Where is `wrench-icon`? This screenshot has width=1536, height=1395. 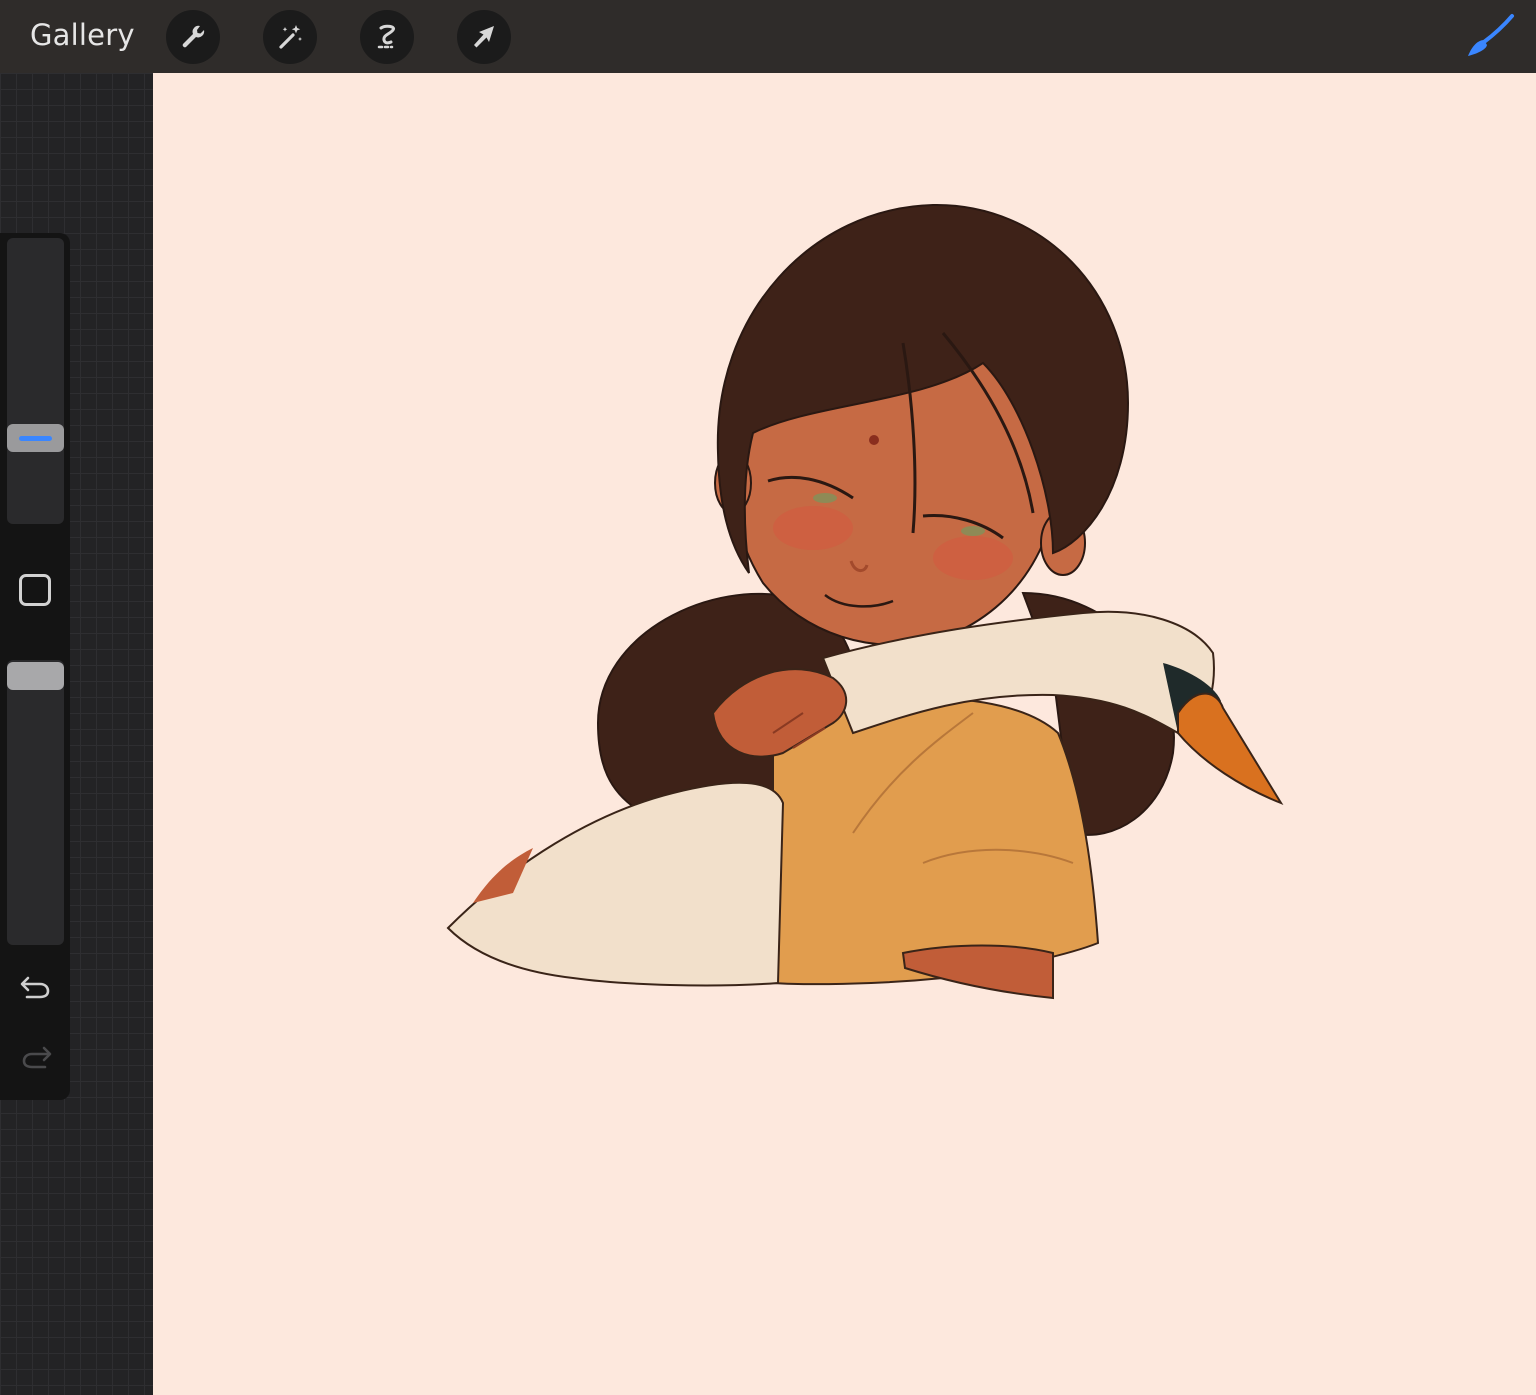 wrench-icon is located at coordinates (193, 36).